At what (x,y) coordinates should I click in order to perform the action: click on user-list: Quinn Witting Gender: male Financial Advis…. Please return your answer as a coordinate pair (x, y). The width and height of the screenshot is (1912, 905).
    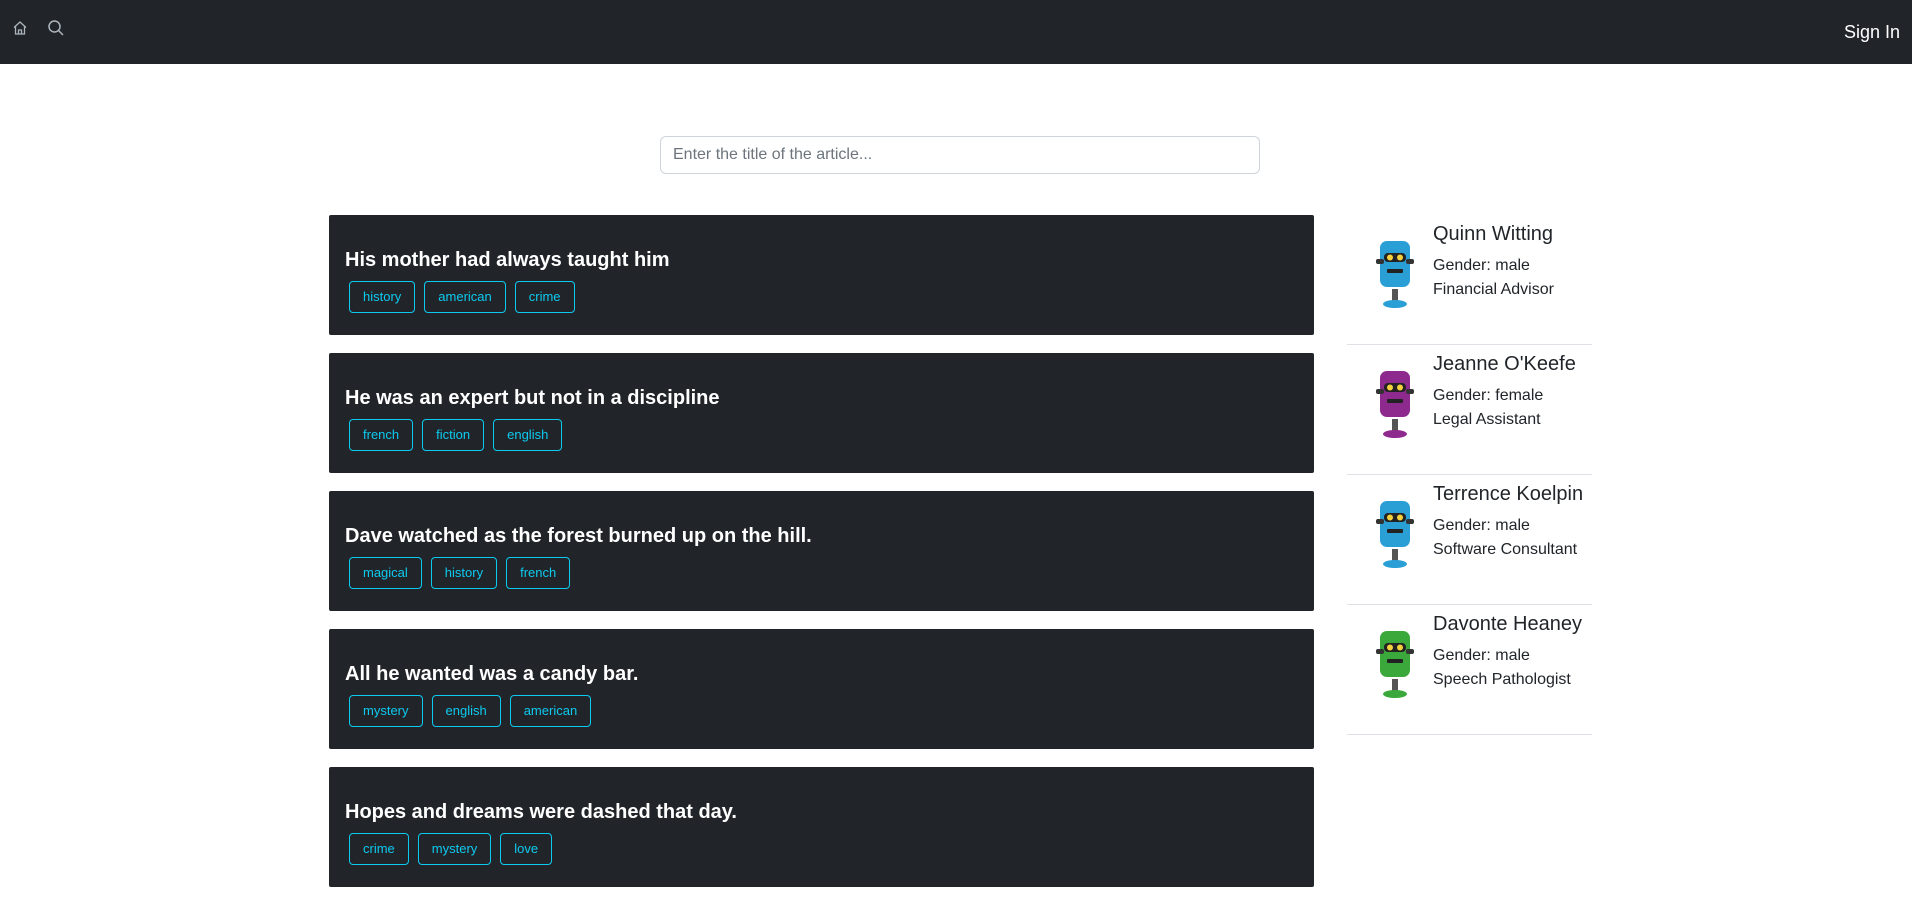
    Looking at the image, I should click on (1469, 475).